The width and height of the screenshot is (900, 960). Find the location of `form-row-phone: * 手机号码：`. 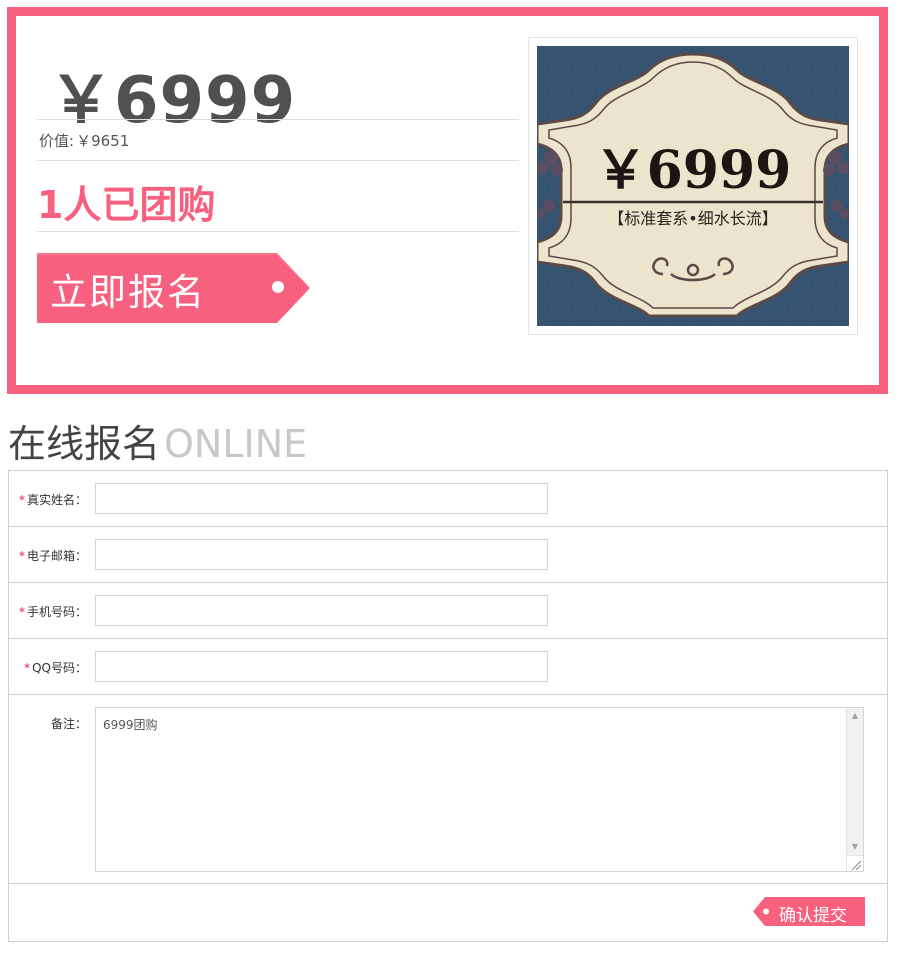

form-row-phone: * 手机号码： is located at coordinates (448, 611).